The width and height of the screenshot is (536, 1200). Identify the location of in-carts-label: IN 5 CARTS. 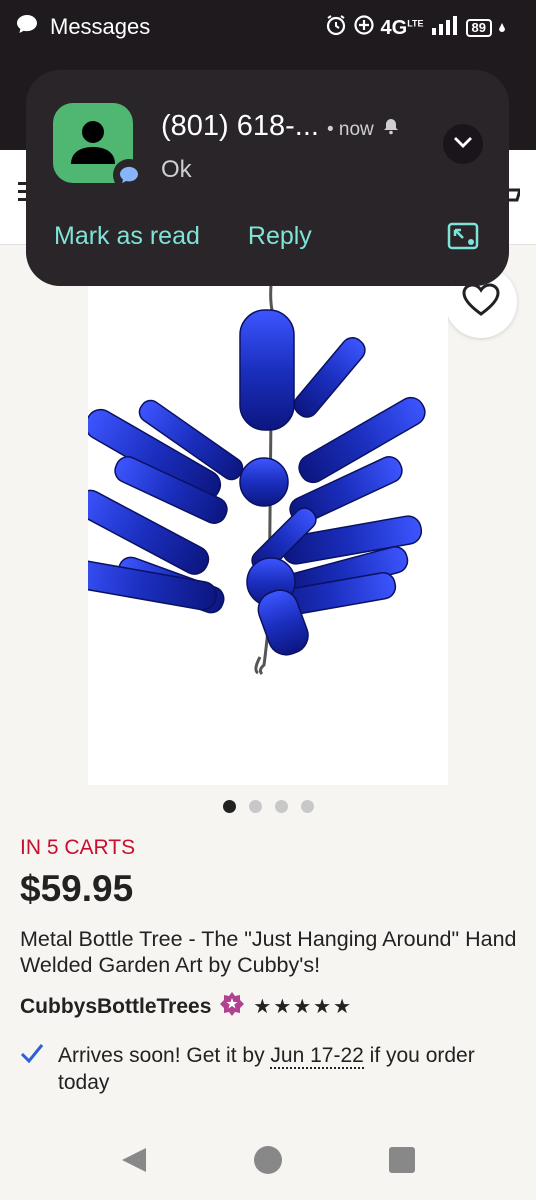
(78, 847).